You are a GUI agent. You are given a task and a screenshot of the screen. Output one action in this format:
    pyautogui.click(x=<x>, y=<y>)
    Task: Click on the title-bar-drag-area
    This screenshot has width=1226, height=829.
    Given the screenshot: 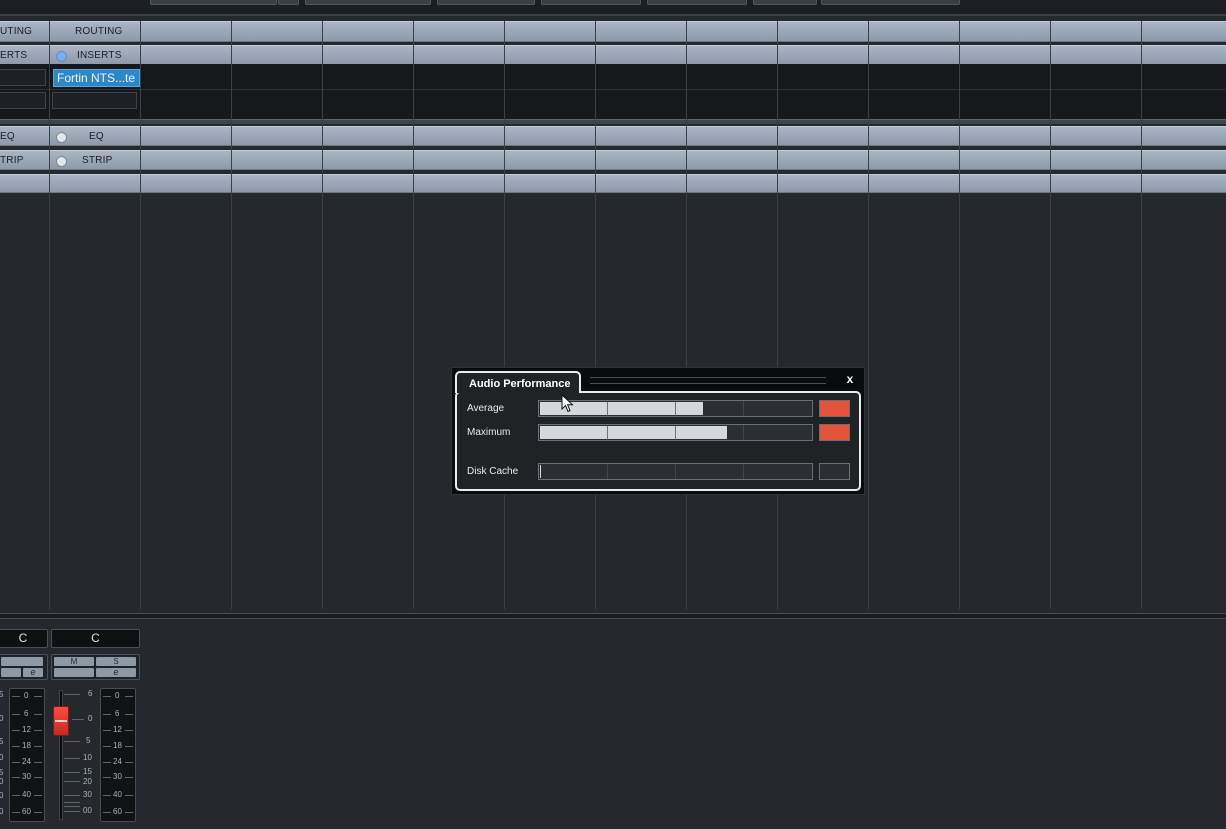 What is the action you would take?
    pyautogui.click(x=708, y=380)
    